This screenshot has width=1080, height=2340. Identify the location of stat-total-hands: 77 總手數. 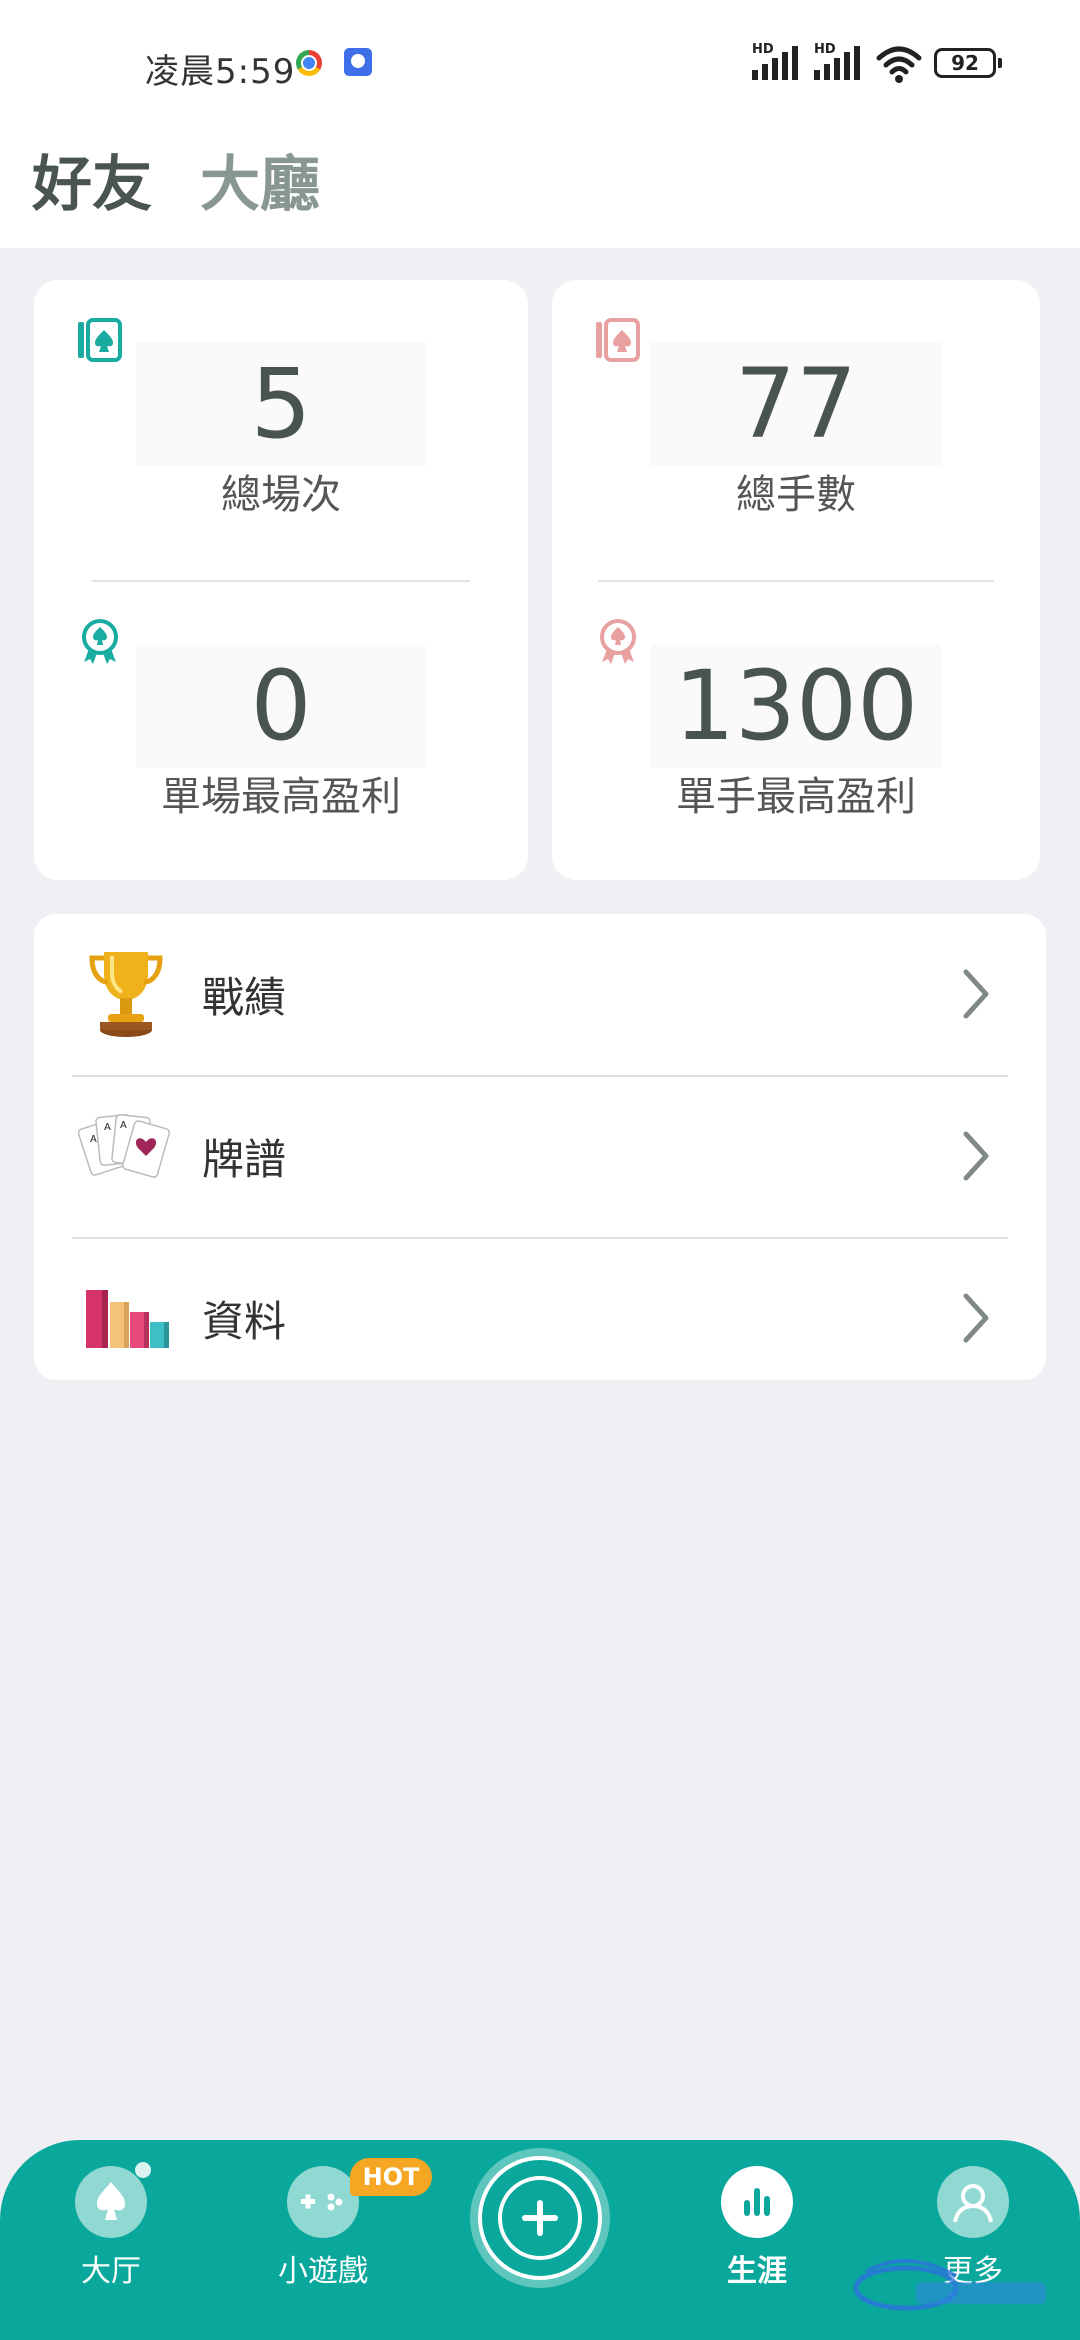
(796, 431).